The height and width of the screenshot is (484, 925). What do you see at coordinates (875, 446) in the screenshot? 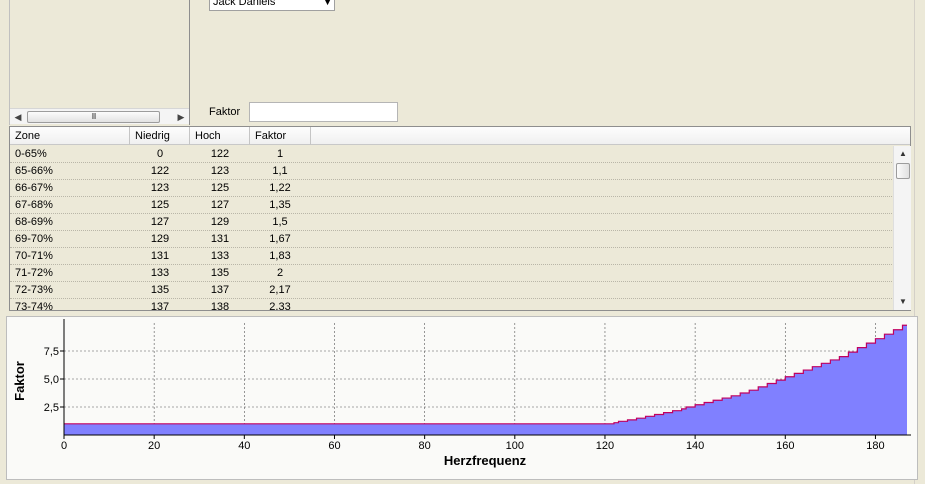
I see `x-tick-label: 180` at bounding box center [875, 446].